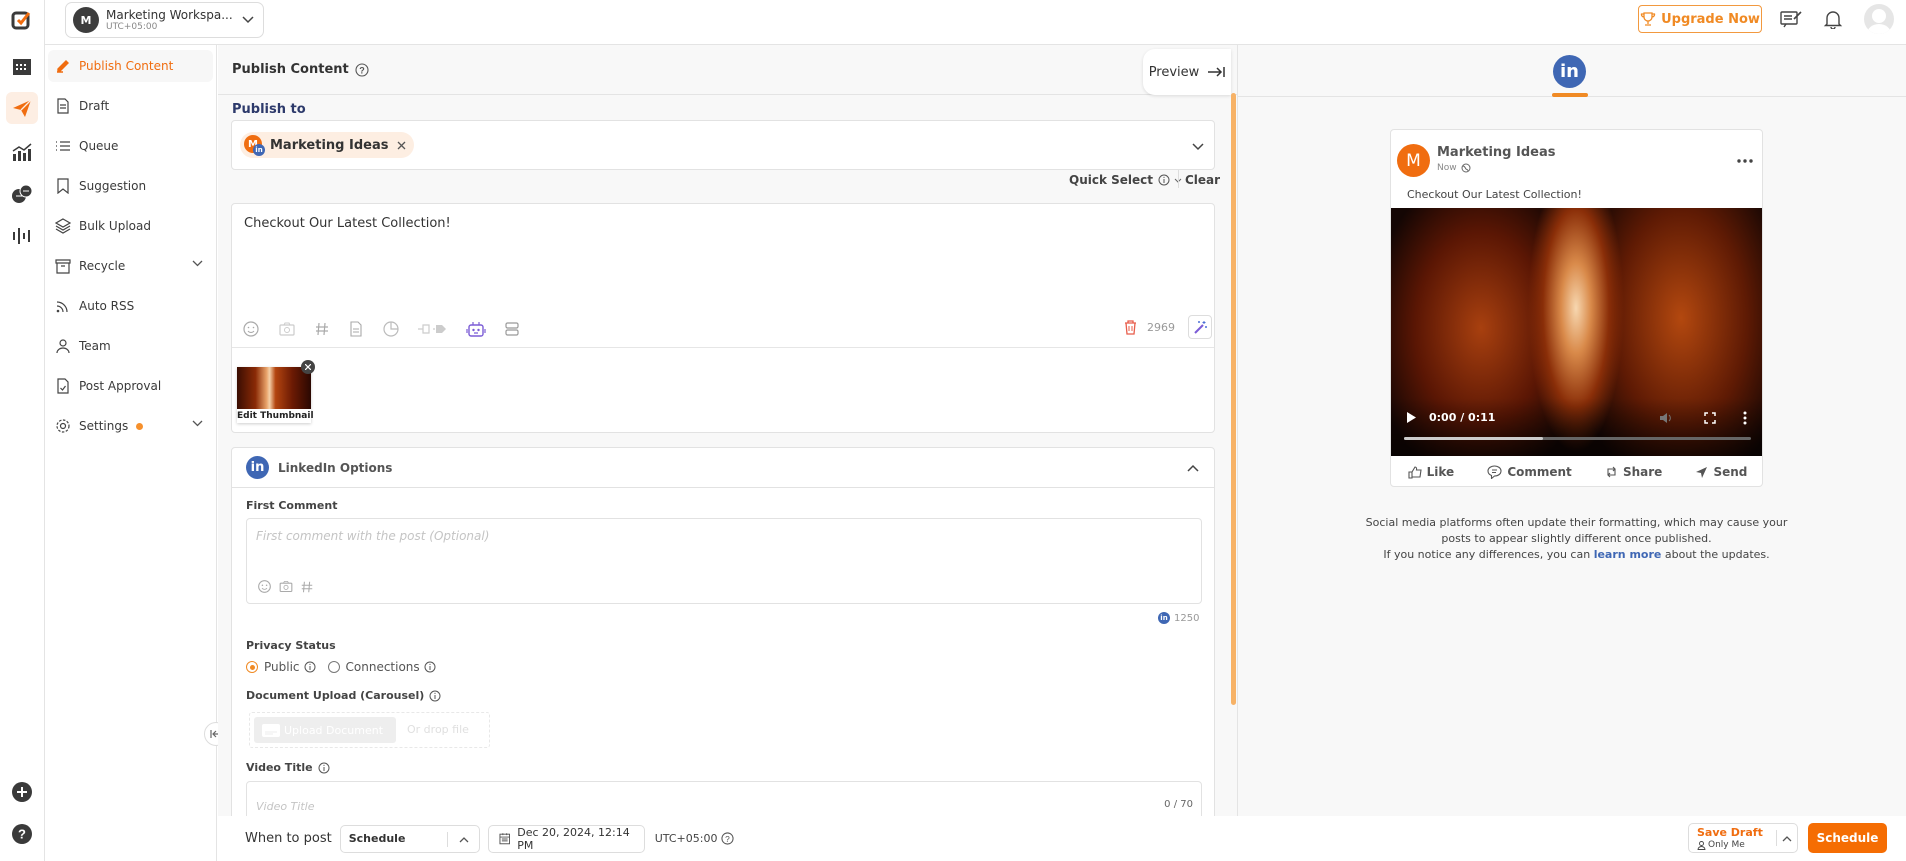 The width and height of the screenshot is (1906, 861). What do you see at coordinates (120, 386) in the screenshot?
I see `sidebar-item-label: Post Approval` at bounding box center [120, 386].